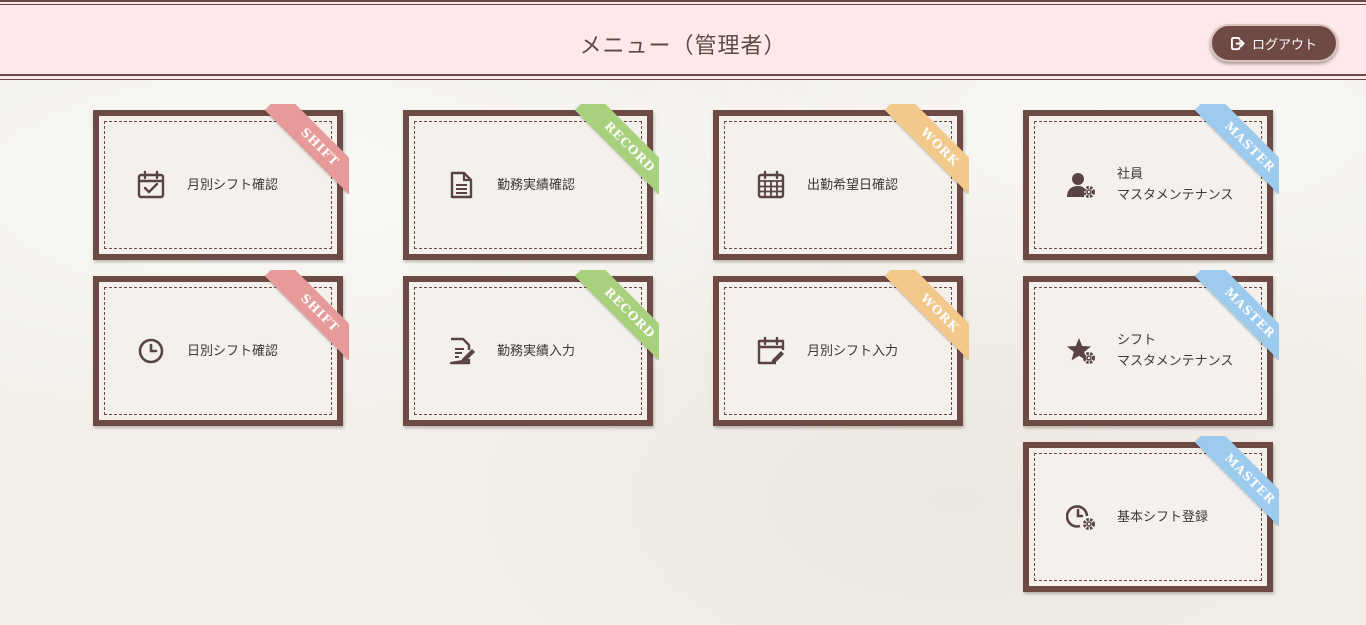 This screenshot has width=1366, height=625. I want to click on menu-card-work-request-view: 出勤希望日確認 WORK, so click(841, 182).